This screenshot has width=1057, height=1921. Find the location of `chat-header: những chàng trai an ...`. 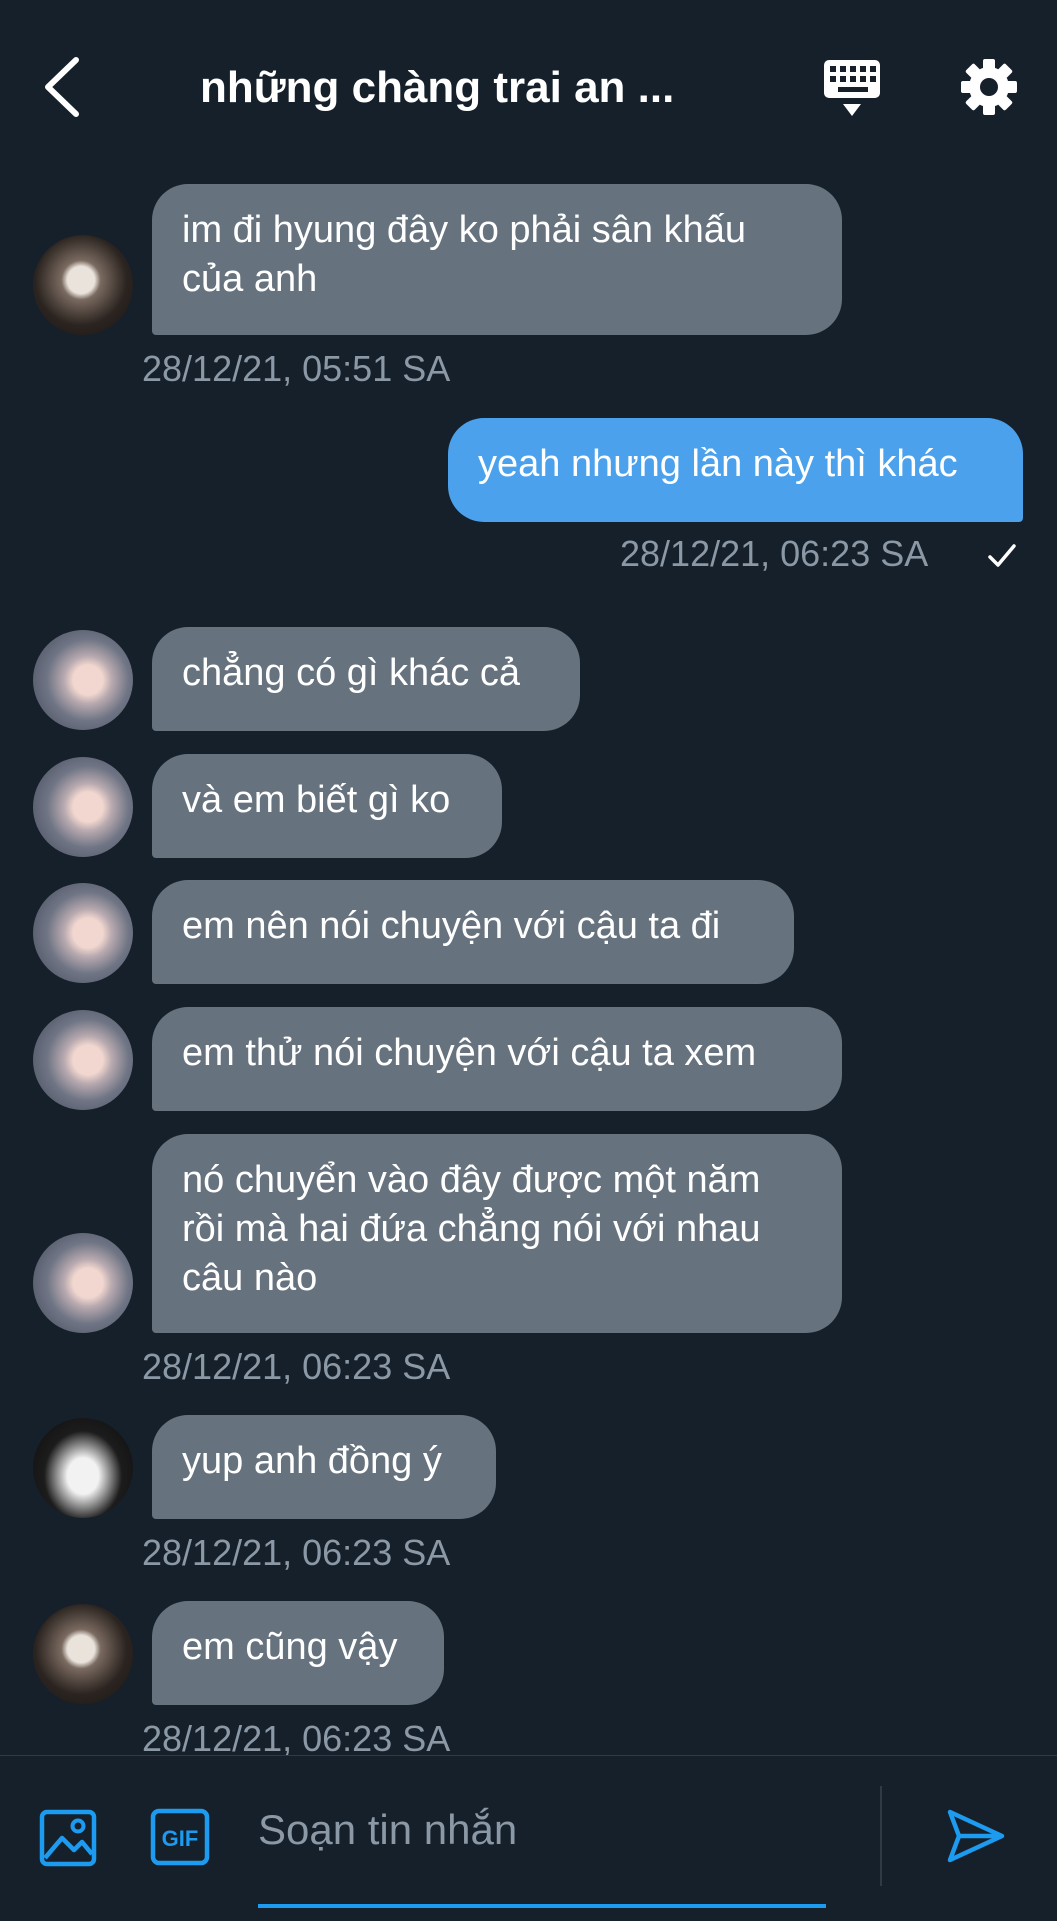

chat-header: những chàng trai an ... is located at coordinates (528, 85).